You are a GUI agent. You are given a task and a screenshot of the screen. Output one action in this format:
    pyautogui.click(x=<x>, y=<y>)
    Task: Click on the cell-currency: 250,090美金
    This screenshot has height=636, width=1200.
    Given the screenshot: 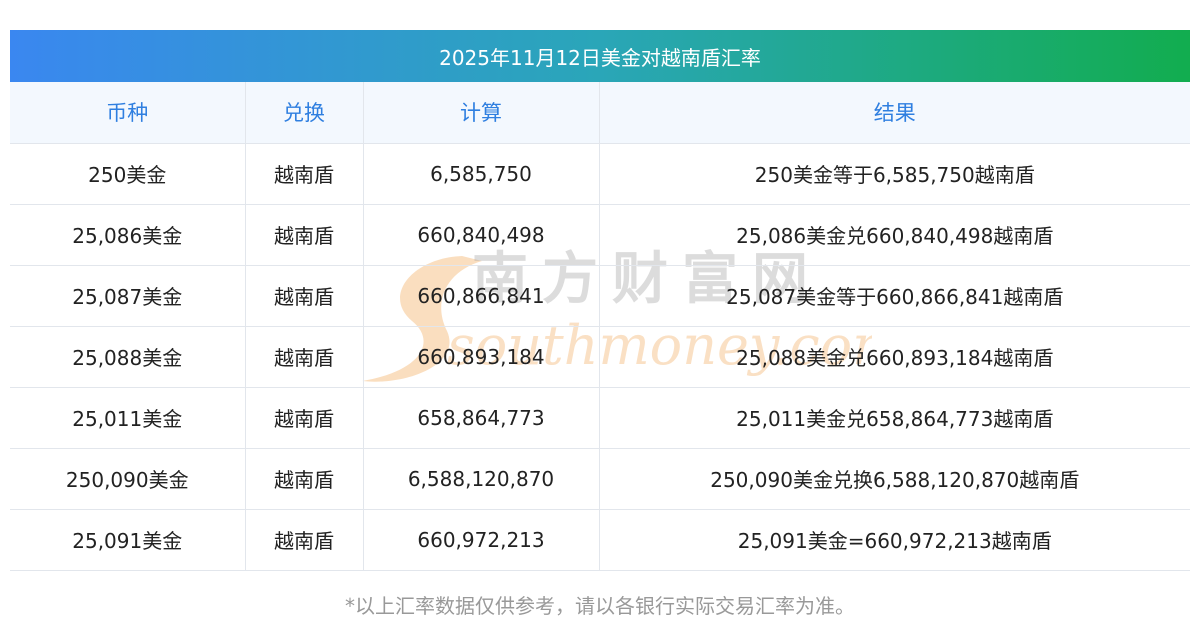 What is the action you would take?
    pyautogui.click(x=128, y=479)
    